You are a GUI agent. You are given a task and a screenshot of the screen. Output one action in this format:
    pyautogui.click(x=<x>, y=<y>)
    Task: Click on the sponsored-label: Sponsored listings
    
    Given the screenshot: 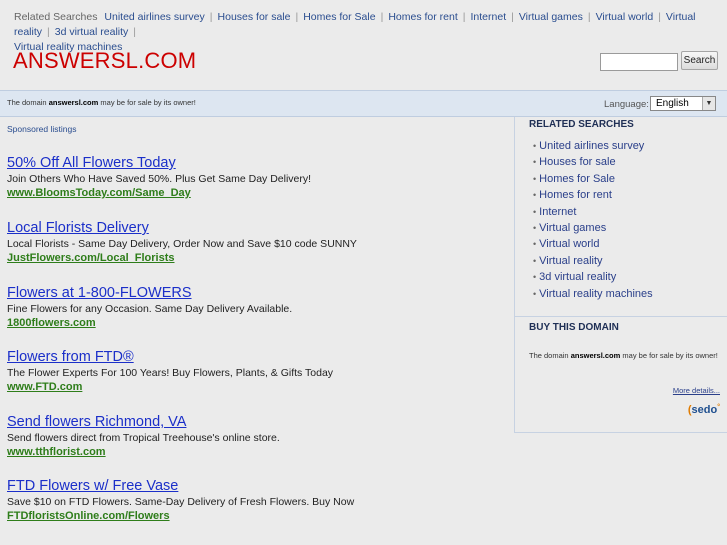 What is the action you would take?
    pyautogui.click(x=42, y=129)
    